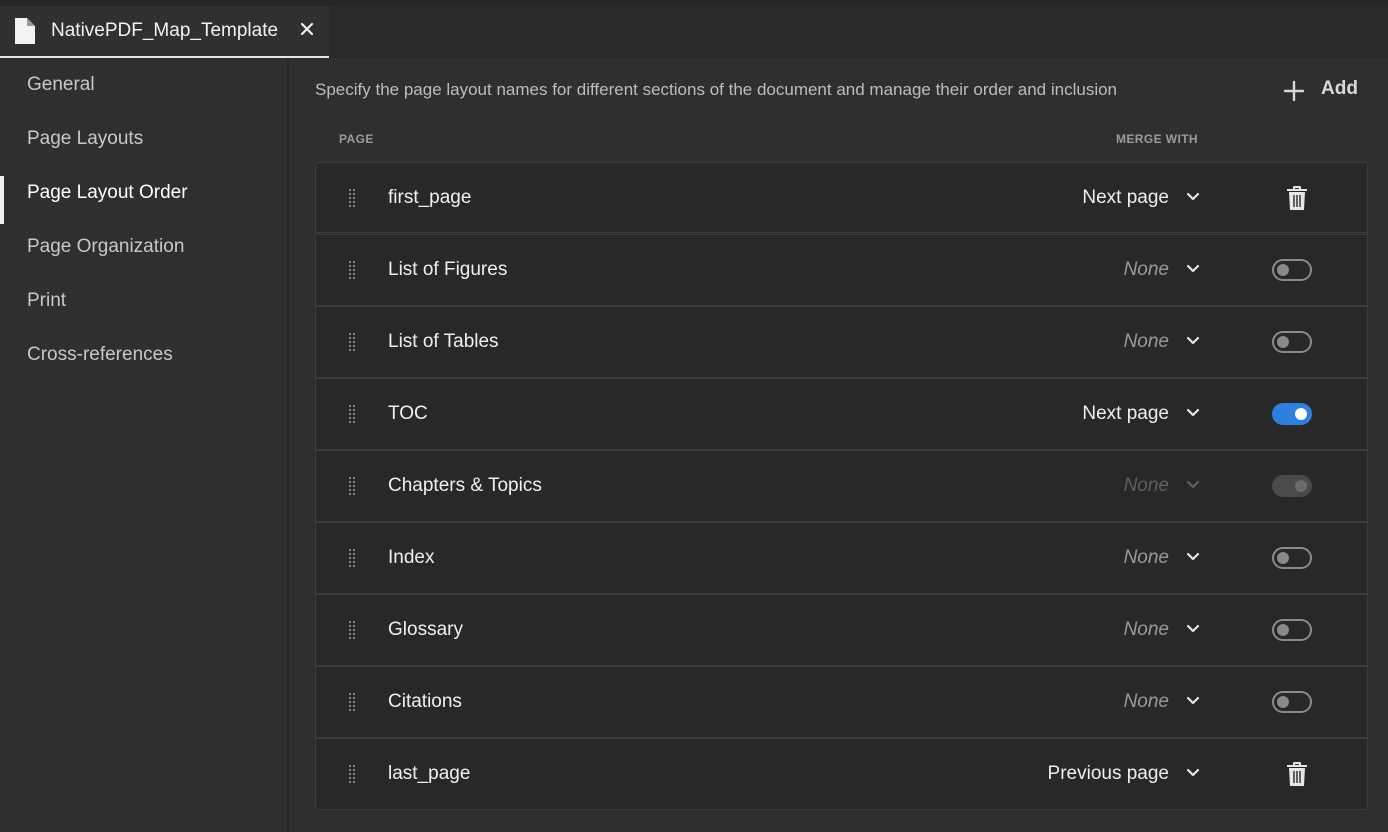  I want to click on tab-title: NativePDF_Map_Template, so click(165, 30).